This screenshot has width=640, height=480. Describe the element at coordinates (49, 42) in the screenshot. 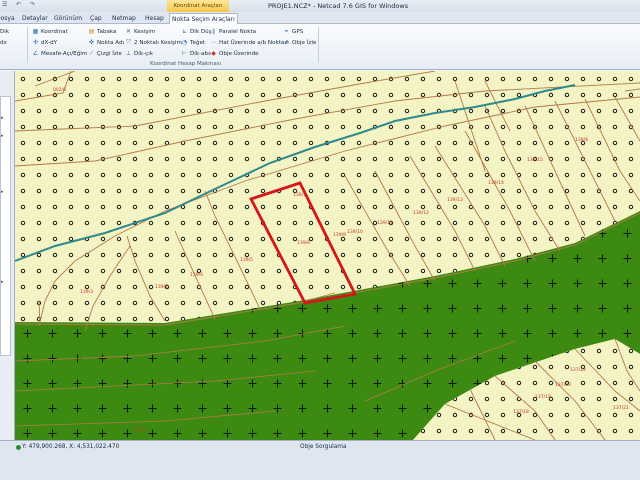

I see `dx-dy-label: dX-dY` at that location.